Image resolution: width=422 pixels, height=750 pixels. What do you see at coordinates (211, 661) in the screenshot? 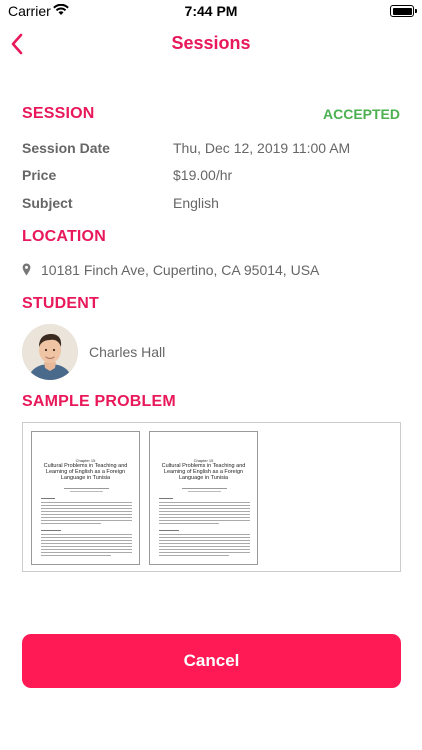
I see `cancel-button: Cancel` at bounding box center [211, 661].